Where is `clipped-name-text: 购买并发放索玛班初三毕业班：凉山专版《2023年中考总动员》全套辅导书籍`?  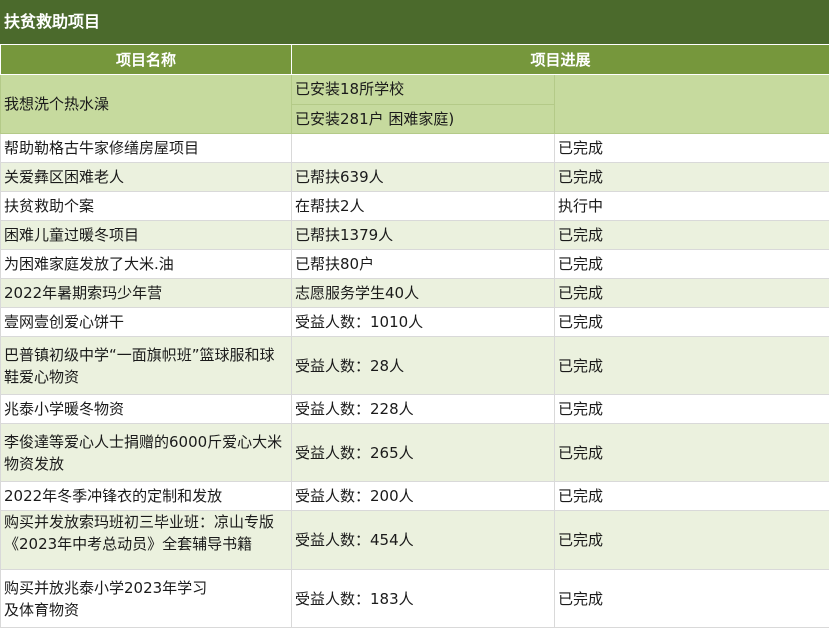
clipped-name-text: 购买并发放索玛班初三毕业班：凉山专版《2023年中考总动员》全套辅导书籍 is located at coordinates (139, 533).